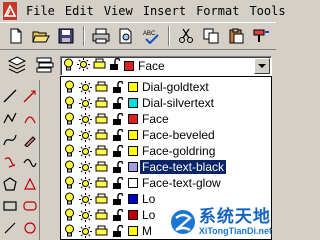 The height and width of the screenshot is (240, 320). I want to click on freehand-tool, so click(10, 162).